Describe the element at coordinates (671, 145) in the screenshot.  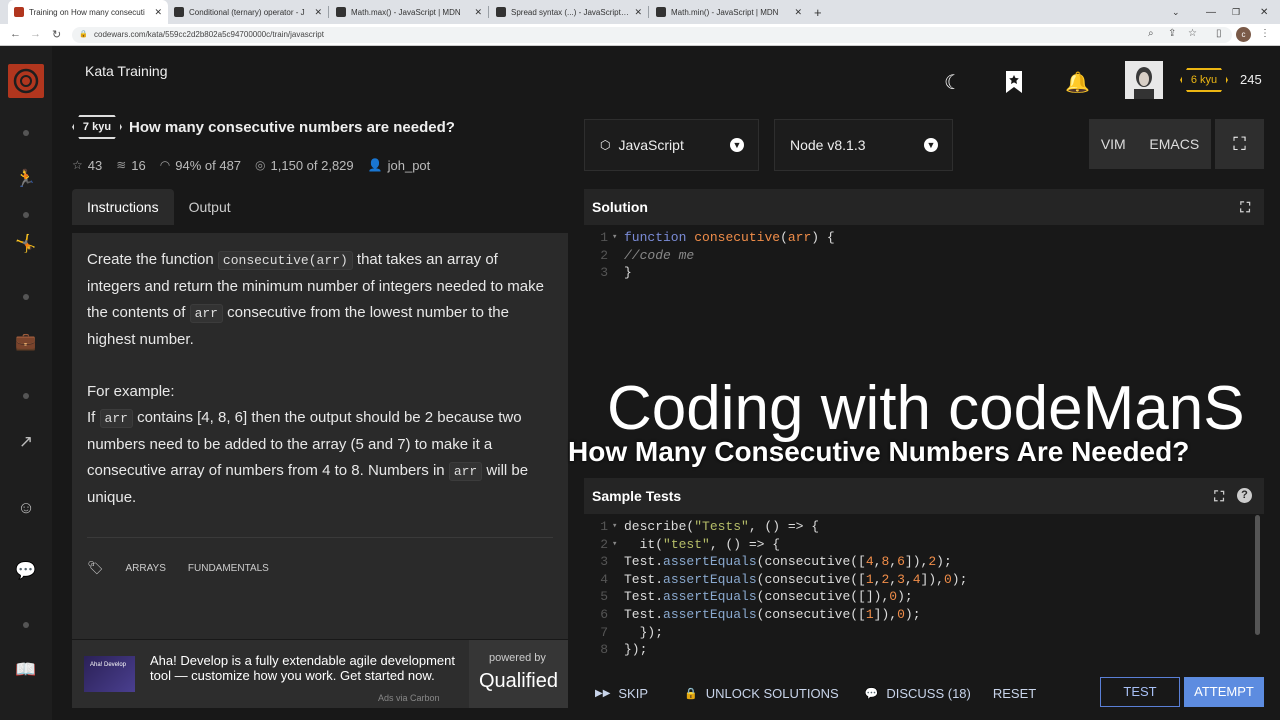
I see `language-select: ⬡ JavaScript ▼` at that location.